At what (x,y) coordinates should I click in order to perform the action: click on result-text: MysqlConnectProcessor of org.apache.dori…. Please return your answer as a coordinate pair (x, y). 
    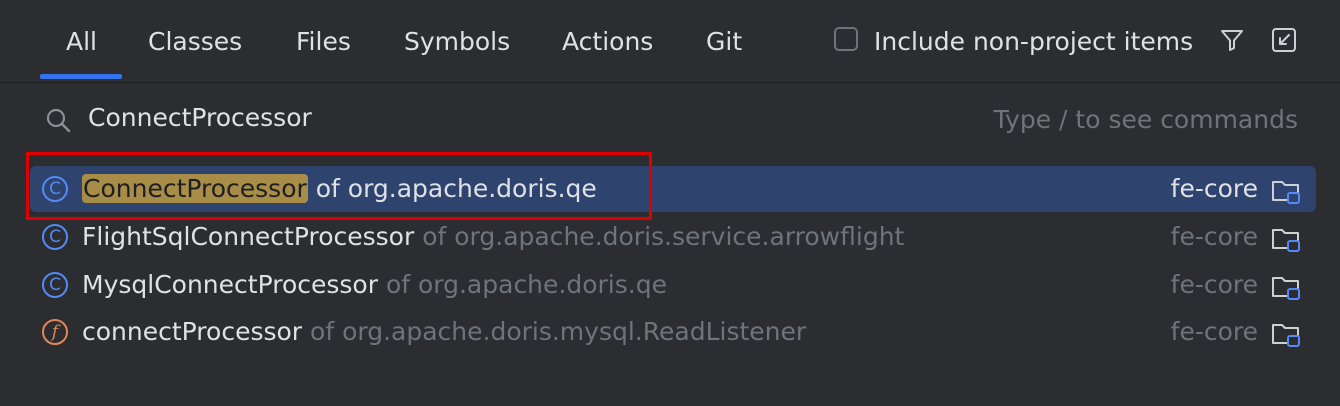
    Looking at the image, I should click on (374, 285).